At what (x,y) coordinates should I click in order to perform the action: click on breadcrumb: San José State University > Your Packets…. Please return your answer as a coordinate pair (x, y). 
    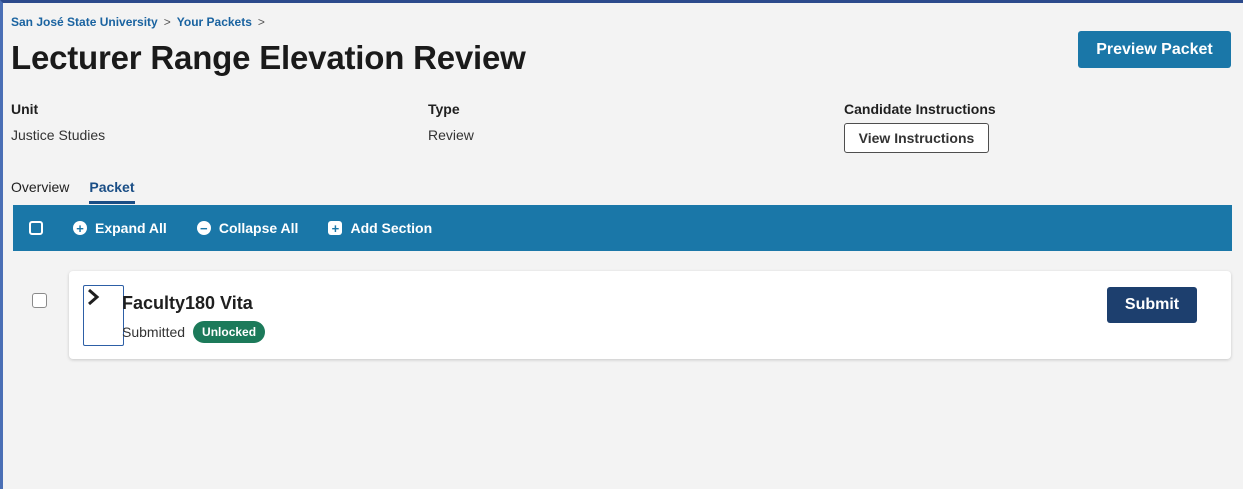
    Looking at the image, I should click on (138, 22).